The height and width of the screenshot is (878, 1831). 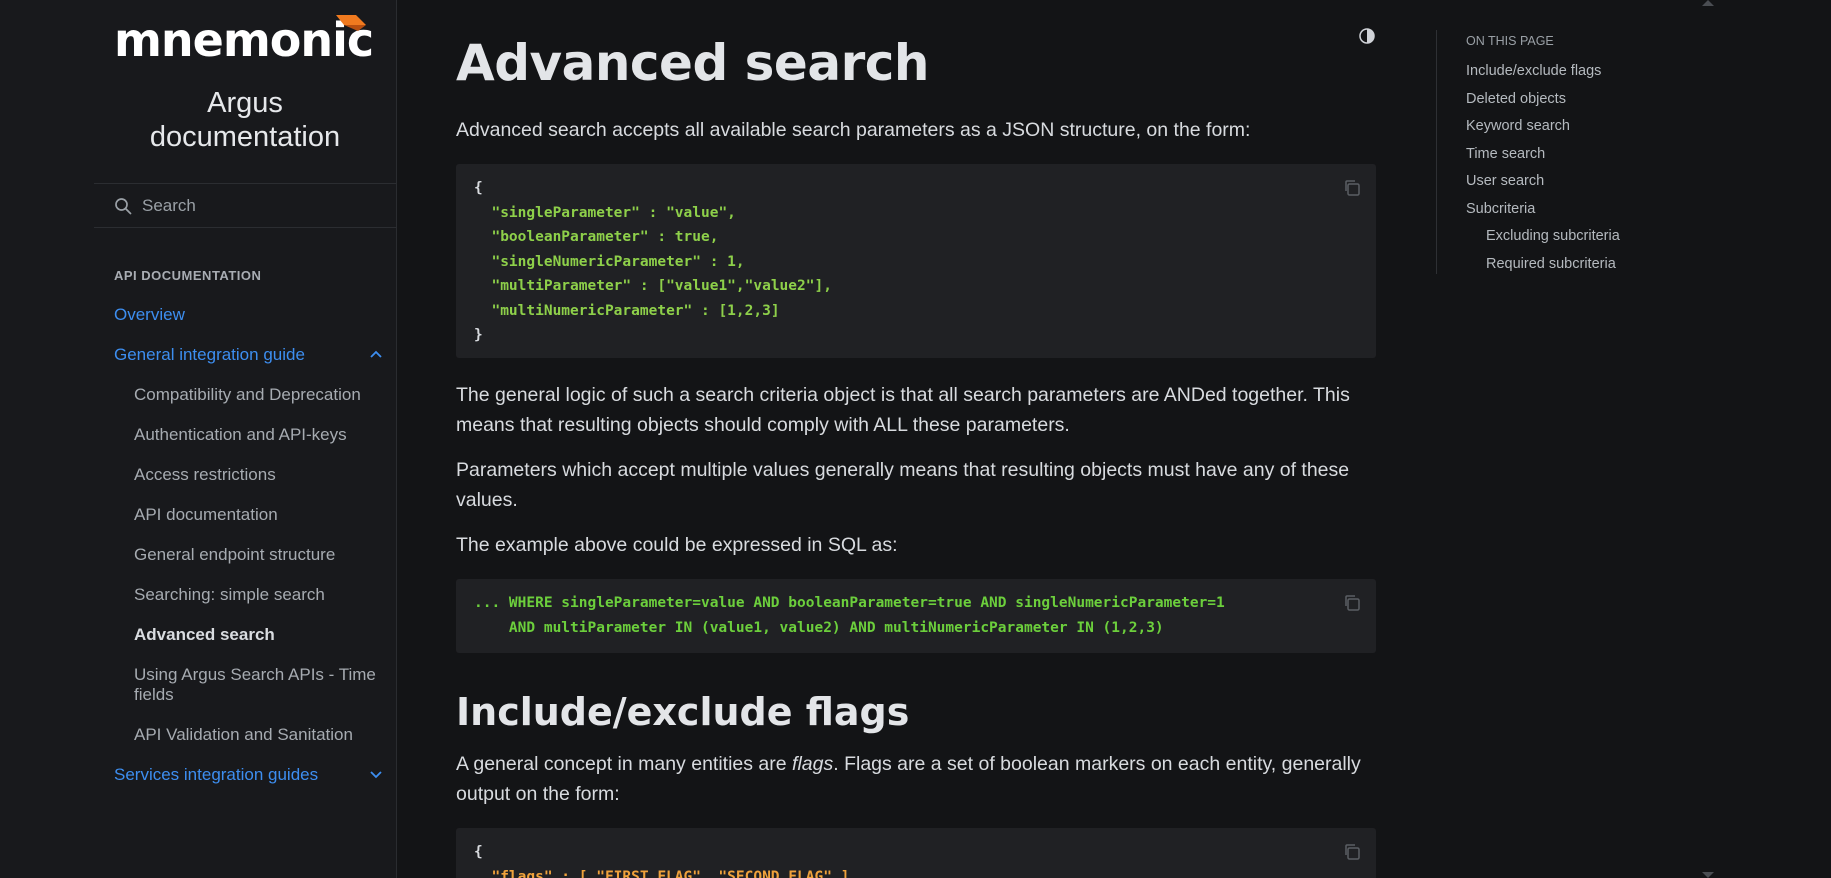 What do you see at coordinates (661, 286) in the screenshot?
I see `code-line: "multiParameter" : ["value1","value2"],` at bounding box center [661, 286].